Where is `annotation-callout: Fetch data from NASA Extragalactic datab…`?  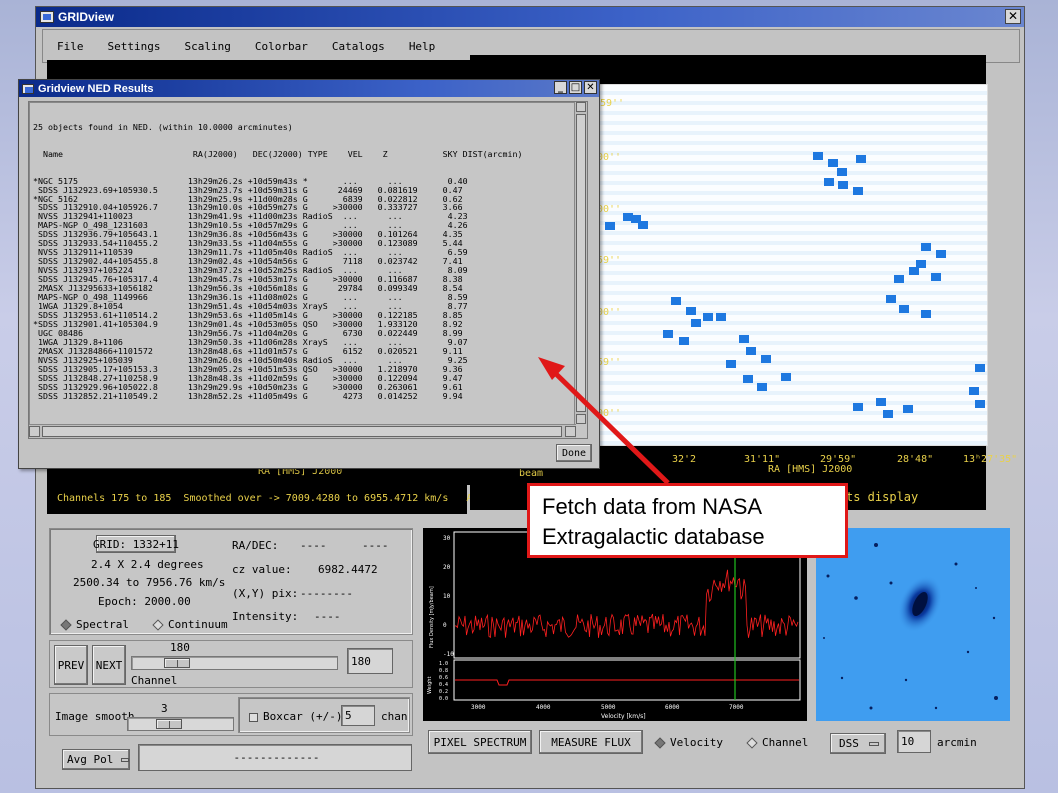 annotation-callout: Fetch data from NASA Extragalactic datab… is located at coordinates (687, 520).